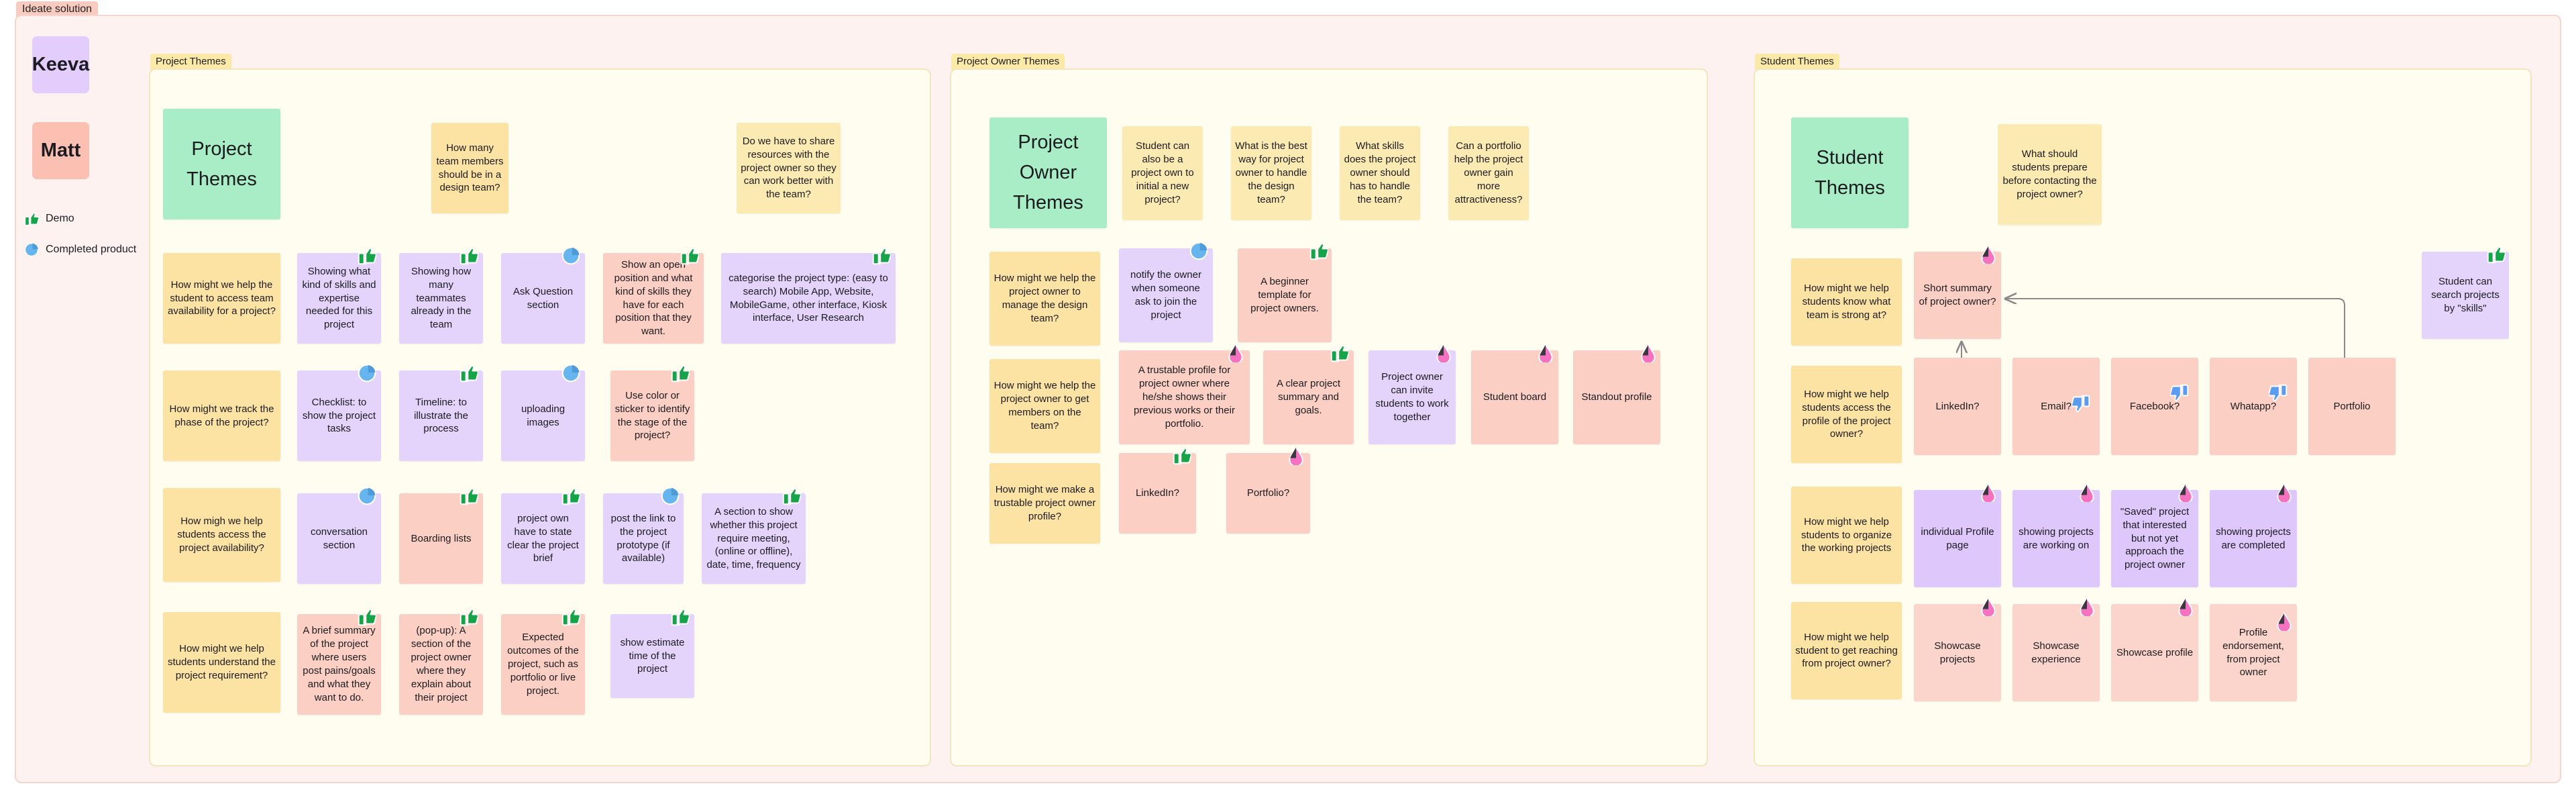 The image size is (2576, 798). I want to click on thumbs-up-icon, so click(32, 218).